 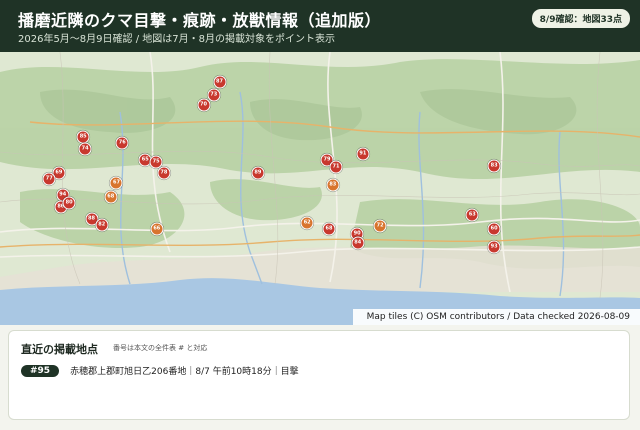 I want to click on map-marker: 66, so click(x=157, y=229).